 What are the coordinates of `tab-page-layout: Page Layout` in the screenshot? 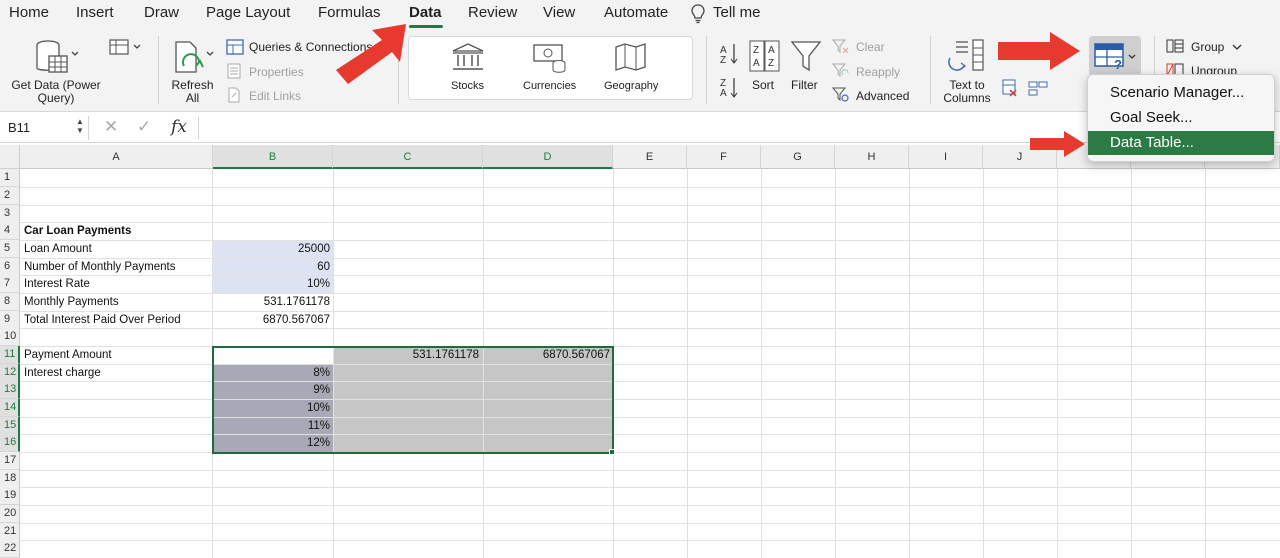 It's located at (248, 12).